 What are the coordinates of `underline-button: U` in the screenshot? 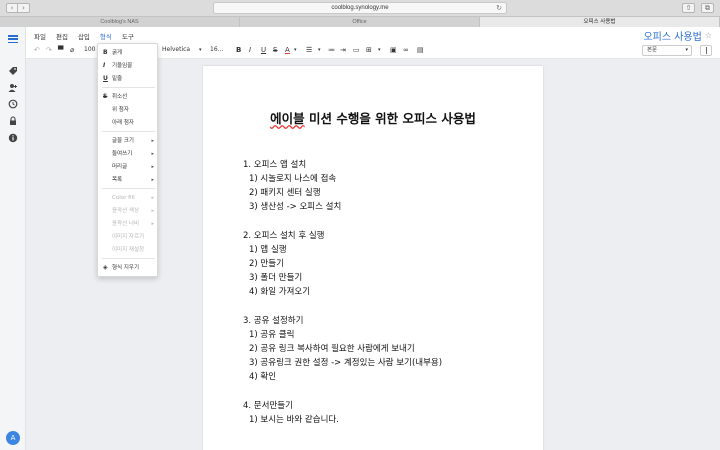 It's located at (263, 50).